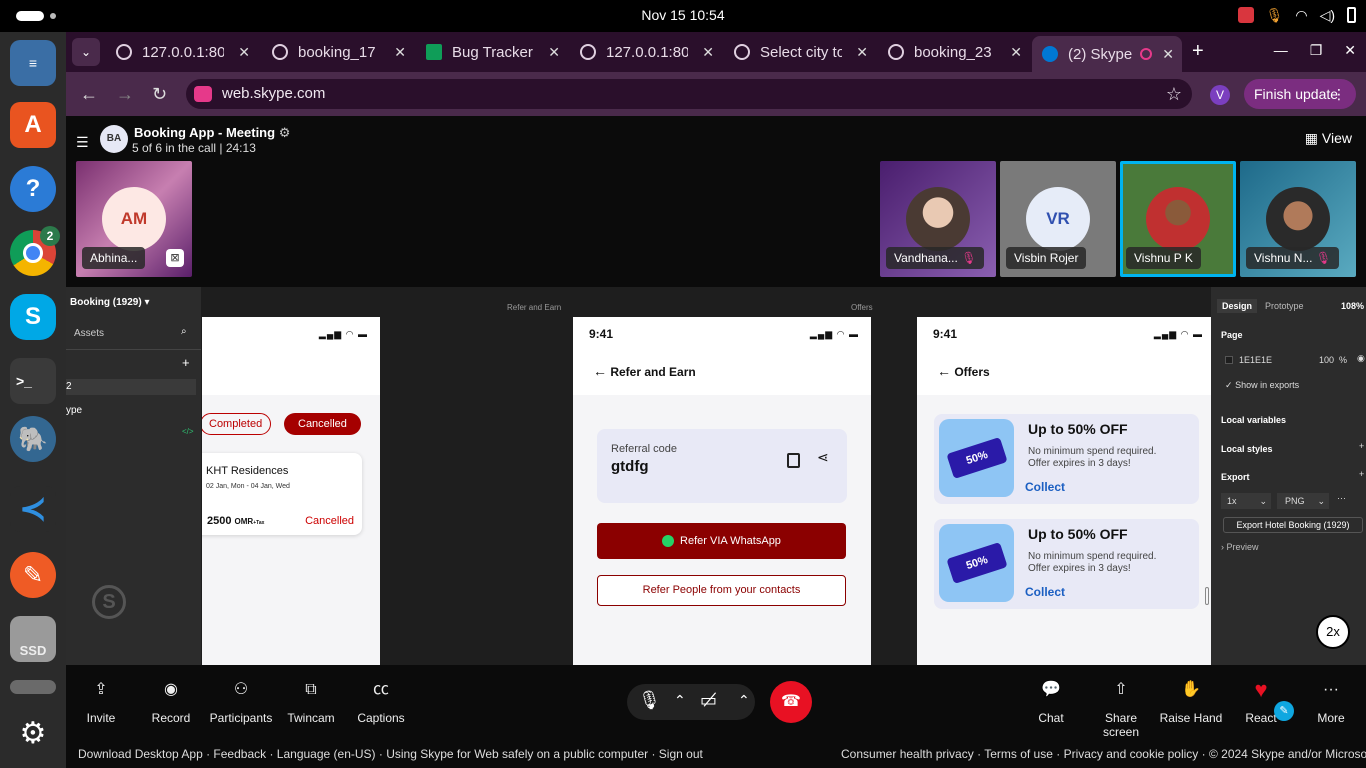  I want to click on participant-tile: Vandhana... 🎙, so click(938, 219).